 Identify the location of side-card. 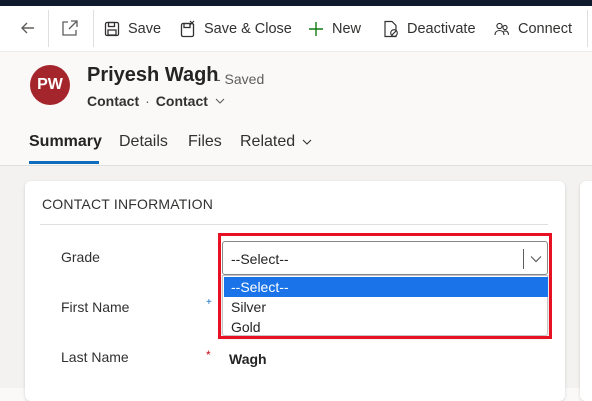
(586, 291).